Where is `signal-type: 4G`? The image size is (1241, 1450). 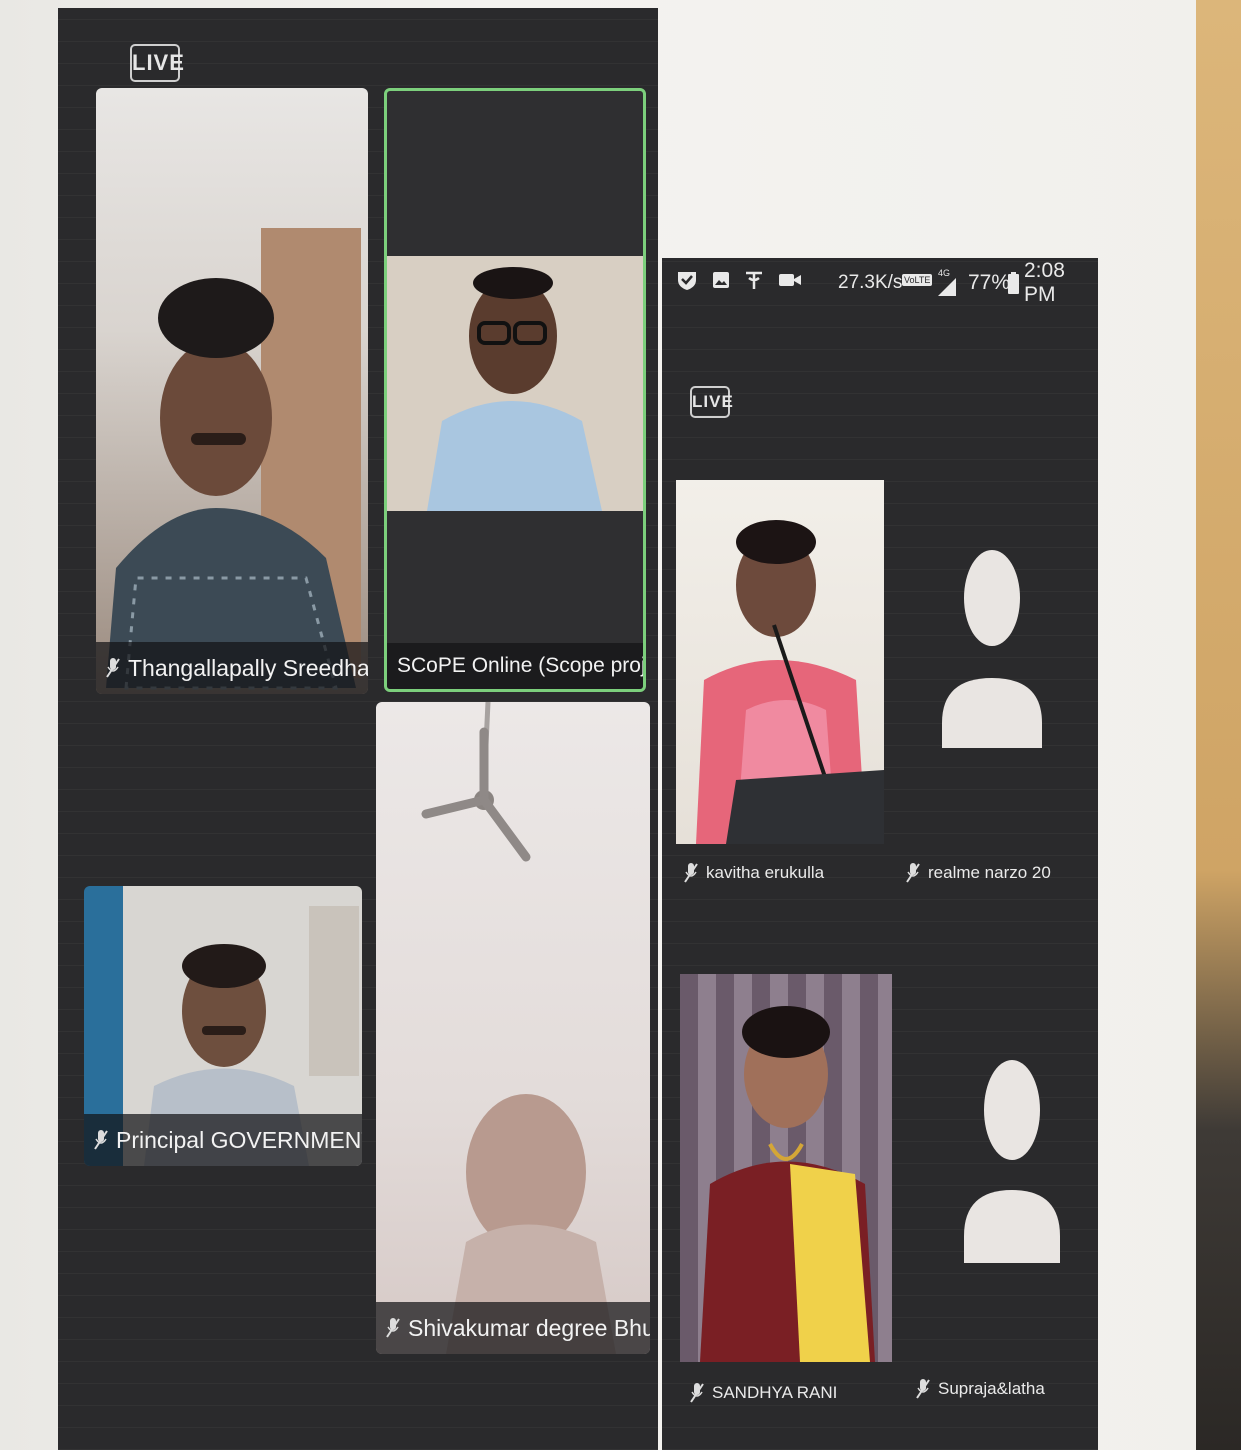
signal-type: 4G is located at coordinates (944, 273).